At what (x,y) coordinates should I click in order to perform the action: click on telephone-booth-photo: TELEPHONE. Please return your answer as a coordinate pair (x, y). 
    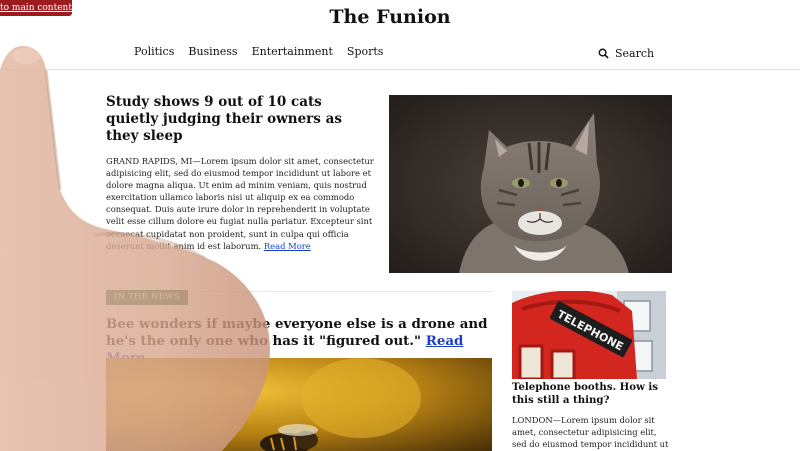
    Looking at the image, I should click on (589, 335).